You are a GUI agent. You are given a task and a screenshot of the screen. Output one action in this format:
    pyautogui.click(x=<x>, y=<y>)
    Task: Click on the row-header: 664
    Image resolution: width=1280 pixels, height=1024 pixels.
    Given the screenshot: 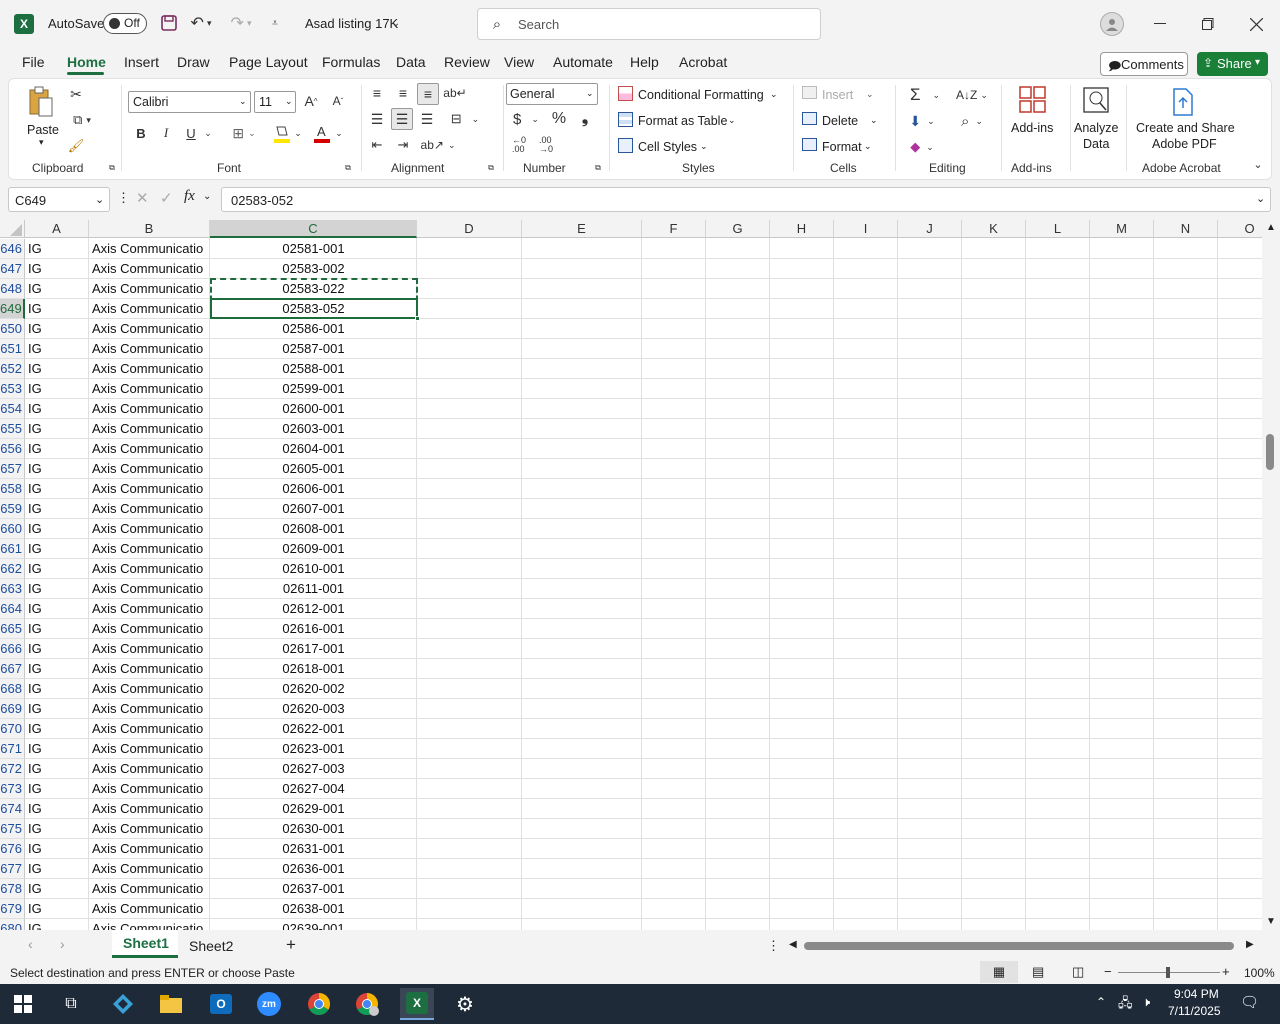 What is the action you would take?
    pyautogui.click(x=12, y=609)
    